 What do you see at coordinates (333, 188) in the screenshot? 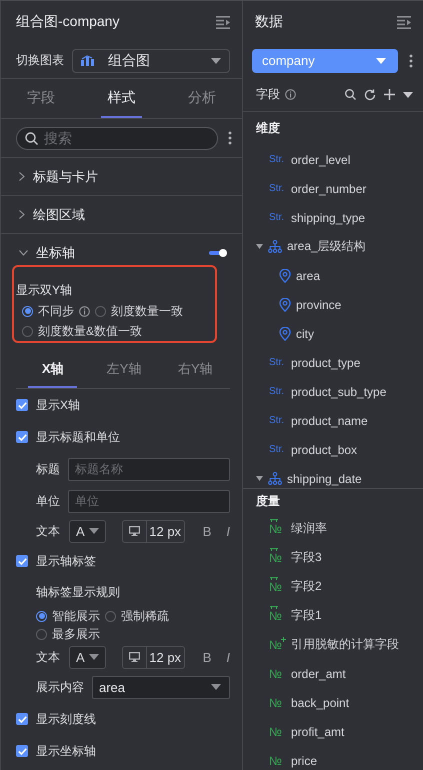
I see `field-item: Str. order_number` at bounding box center [333, 188].